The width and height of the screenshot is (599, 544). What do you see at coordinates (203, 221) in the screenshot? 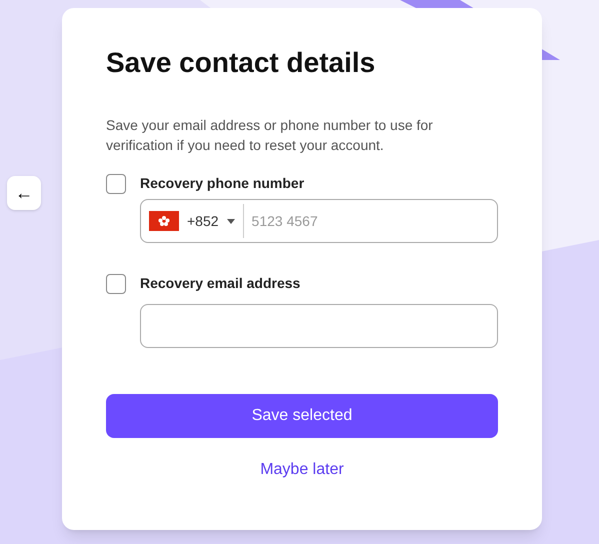
I see `country-code: +852` at bounding box center [203, 221].